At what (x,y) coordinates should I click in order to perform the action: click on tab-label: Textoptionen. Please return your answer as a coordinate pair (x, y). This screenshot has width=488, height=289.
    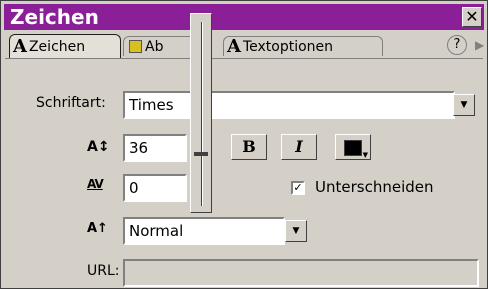
    Looking at the image, I should click on (288, 46).